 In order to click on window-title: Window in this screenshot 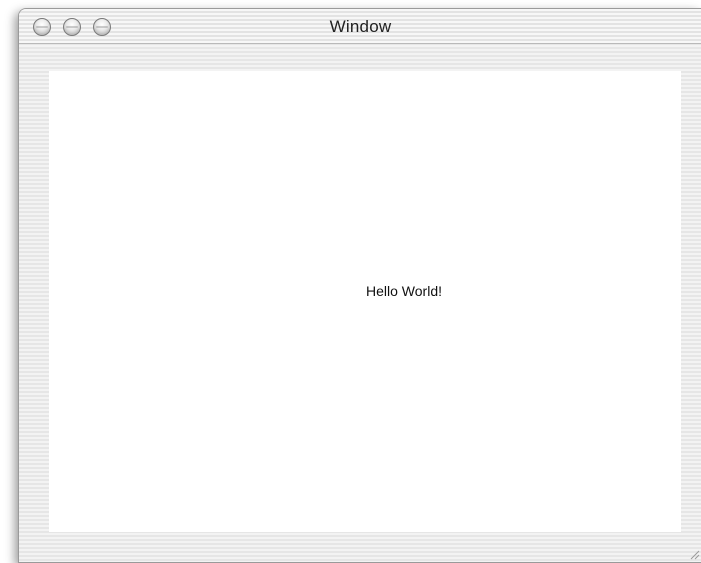, I will do `click(360, 26)`.